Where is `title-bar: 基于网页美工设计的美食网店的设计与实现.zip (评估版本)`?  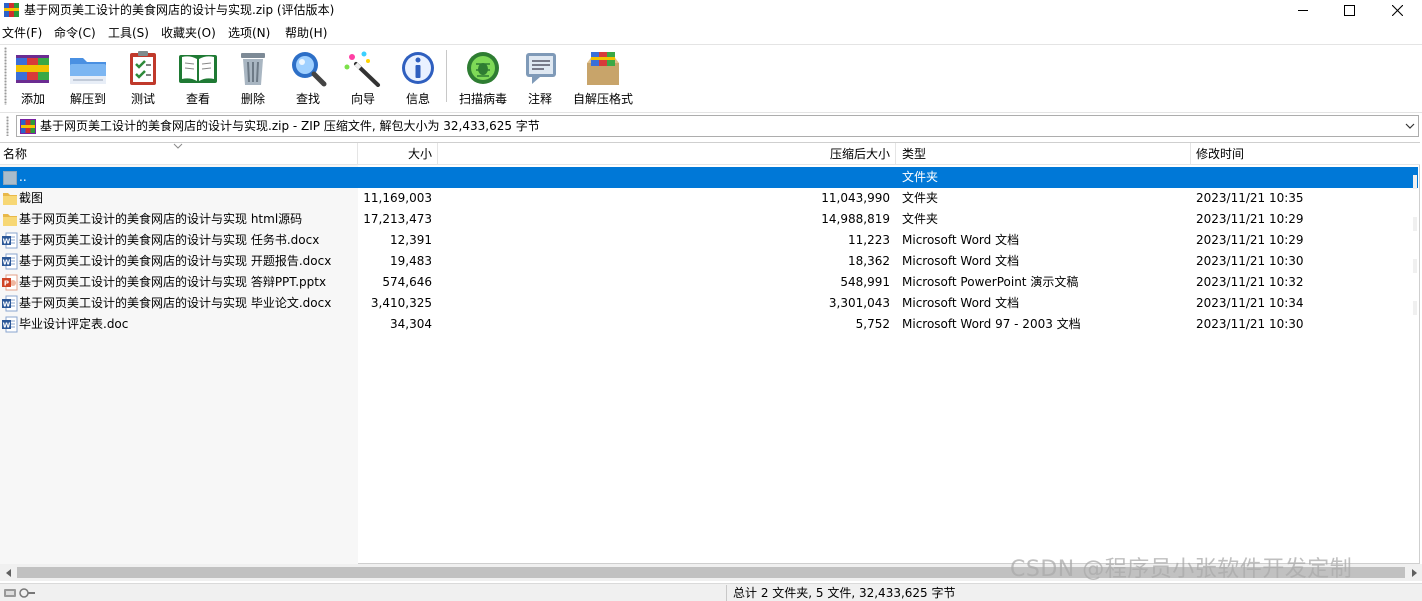 title-bar: 基于网页美工设计的美食网店的设计与实现.zip (评估版本) is located at coordinates (711, 10).